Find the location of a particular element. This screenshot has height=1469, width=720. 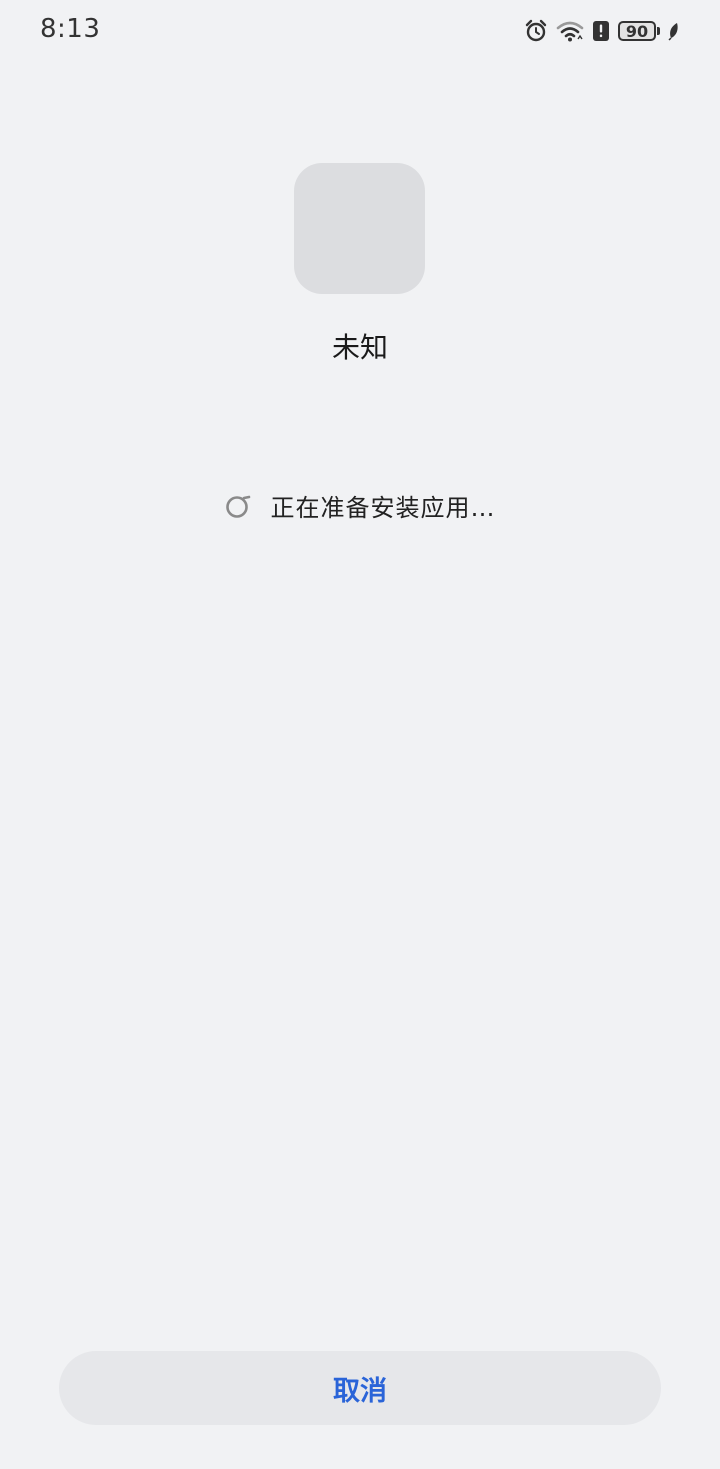

app-name: 未知 is located at coordinates (359, 347).